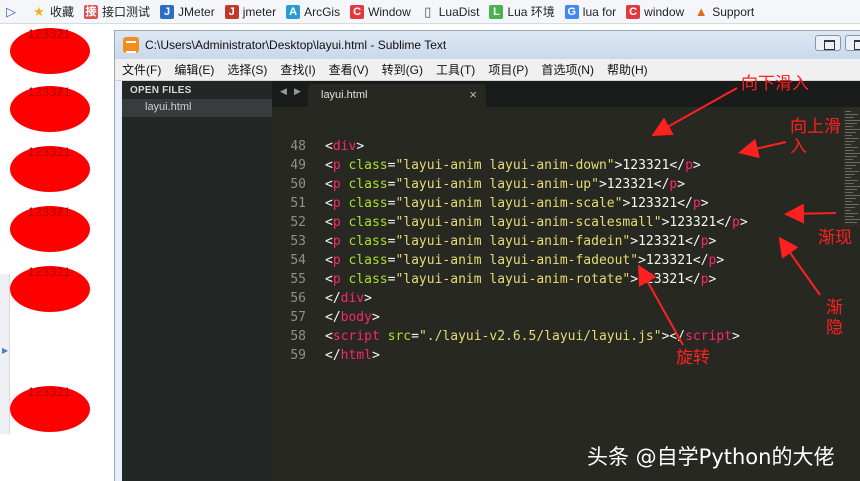  Describe the element at coordinates (798, 147) in the screenshot. I see `annotation-up-cont: 入` at that location.